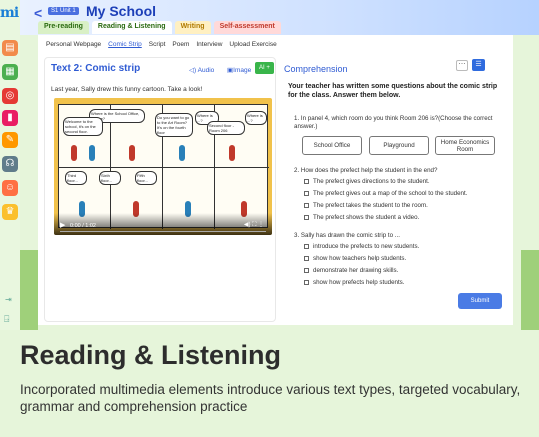 This screenshot has width=539, height=437. I want to click on trophy-icon: ♛, so click(10, 212).